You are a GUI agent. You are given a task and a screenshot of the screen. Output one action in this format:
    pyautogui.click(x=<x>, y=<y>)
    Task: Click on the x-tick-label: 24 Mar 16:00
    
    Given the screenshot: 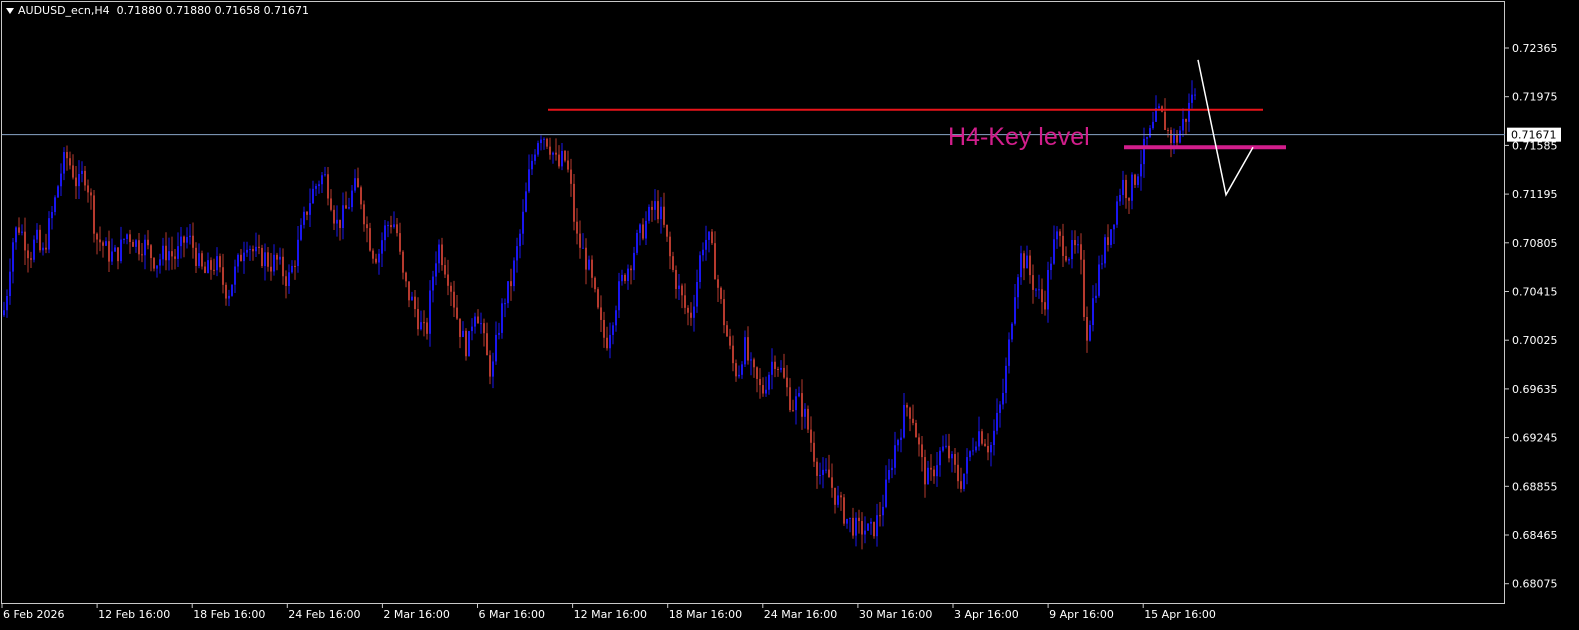 What is the action you would take?
    pyautogui.click(x=800, y=614)
    